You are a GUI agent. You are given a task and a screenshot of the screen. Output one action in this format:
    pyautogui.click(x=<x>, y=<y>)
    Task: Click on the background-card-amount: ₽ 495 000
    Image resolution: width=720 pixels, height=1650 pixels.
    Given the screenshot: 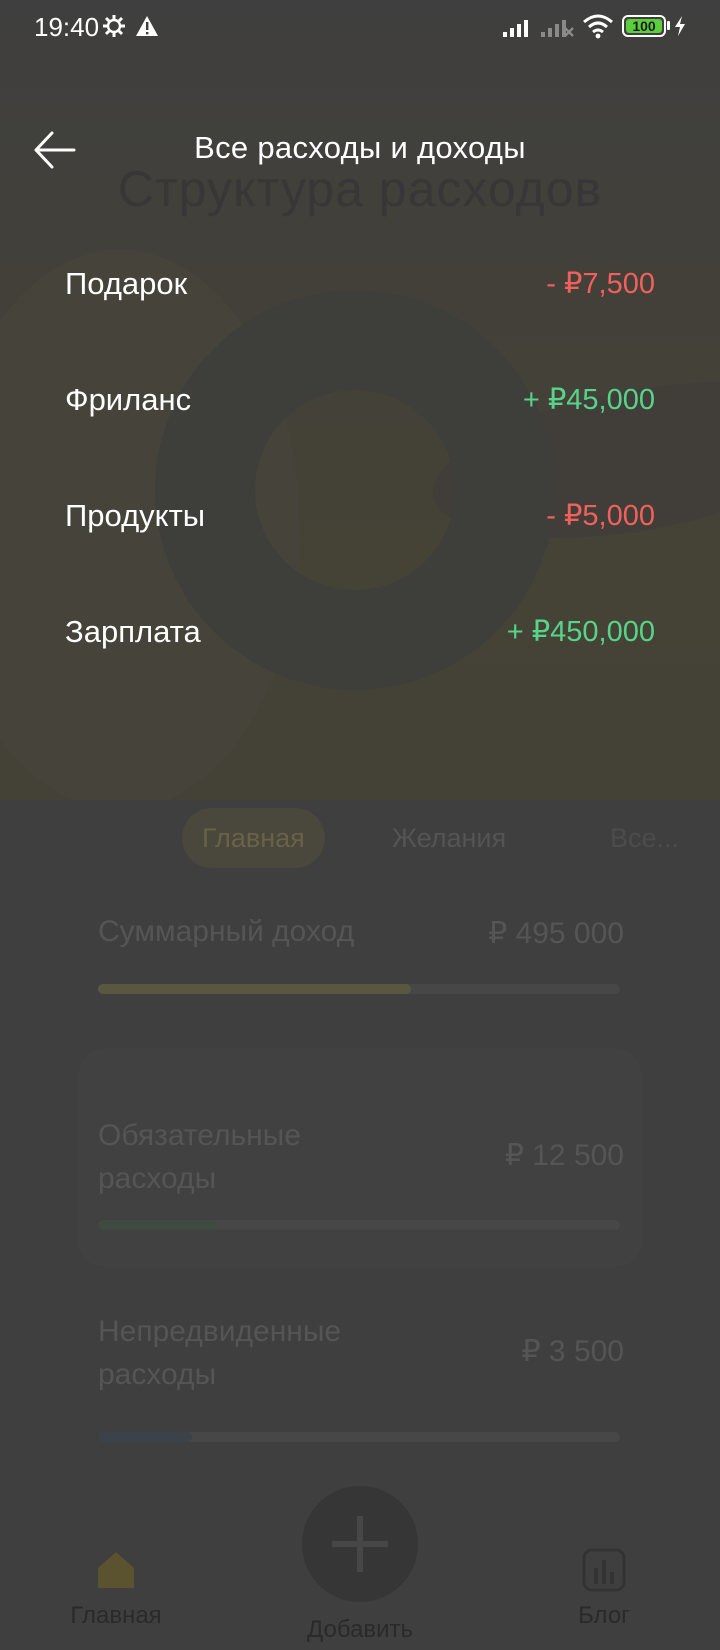 What is the action you would take?
    pyautogui.click(x=556, y=933)
    